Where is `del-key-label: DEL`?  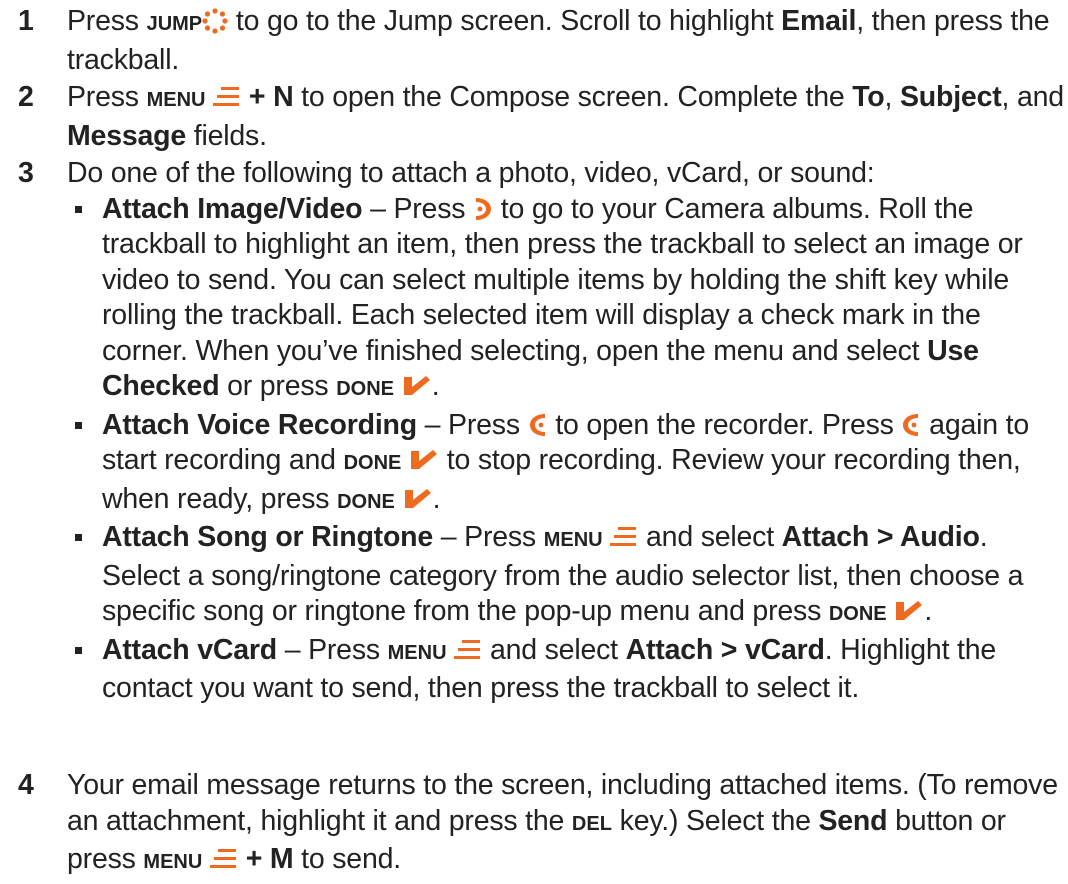
del-key-label: DEL is located at coordinates (591, 823).